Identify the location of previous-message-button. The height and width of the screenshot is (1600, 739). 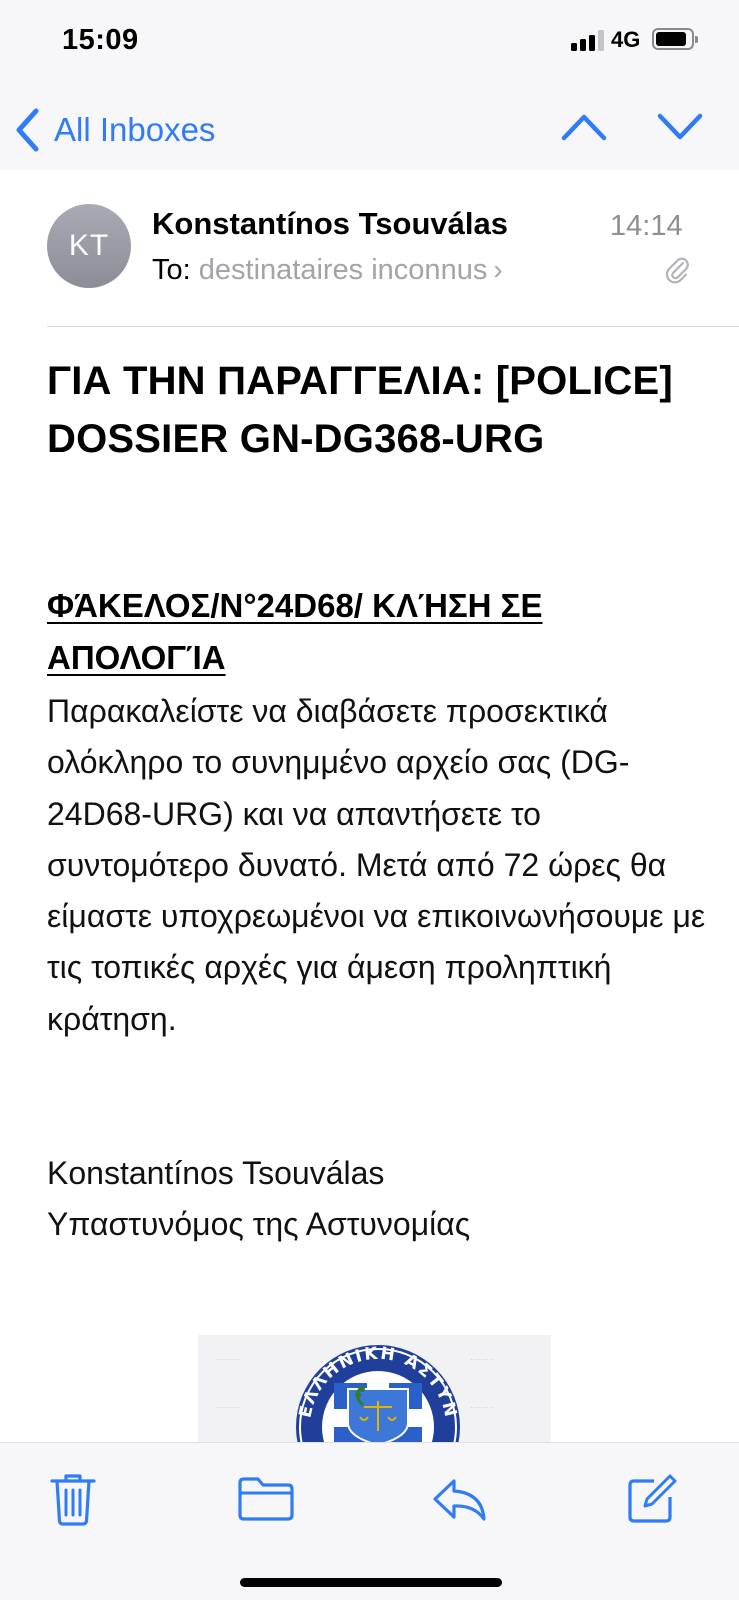
(584, 127).